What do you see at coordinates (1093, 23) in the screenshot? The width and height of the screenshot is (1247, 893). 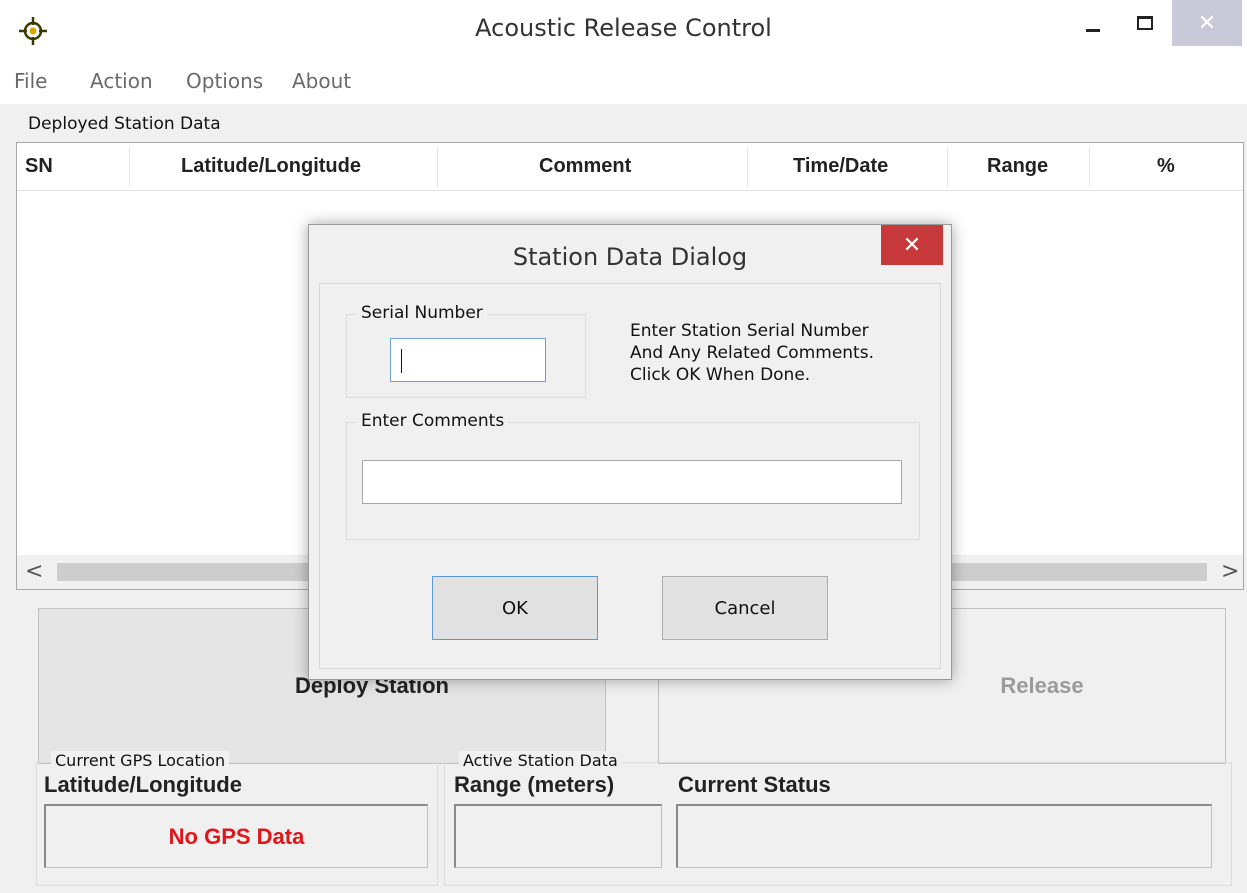 I see `minimize-button` at bounding box center [1093, 23].